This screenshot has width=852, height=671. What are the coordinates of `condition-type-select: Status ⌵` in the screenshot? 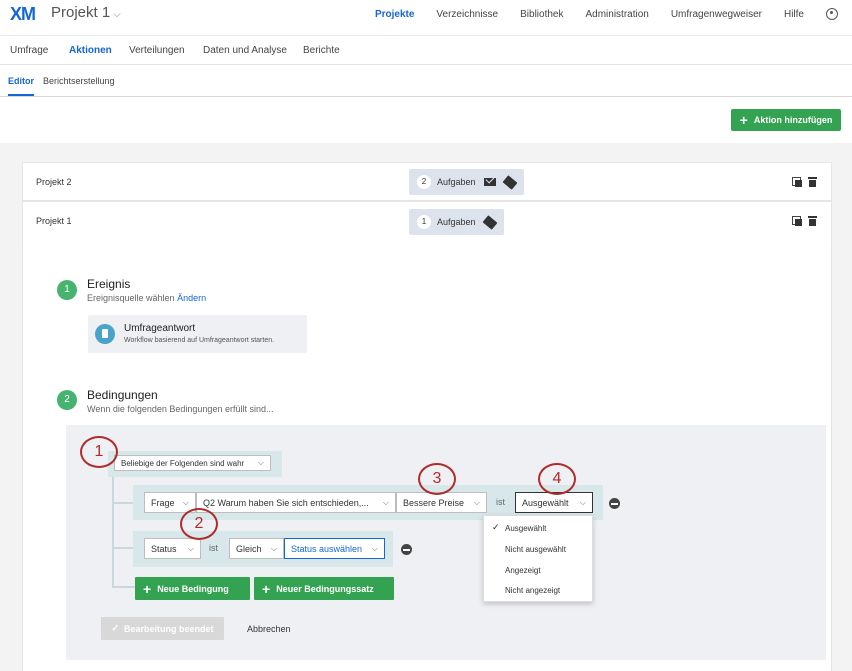 It's located at (172, 548).